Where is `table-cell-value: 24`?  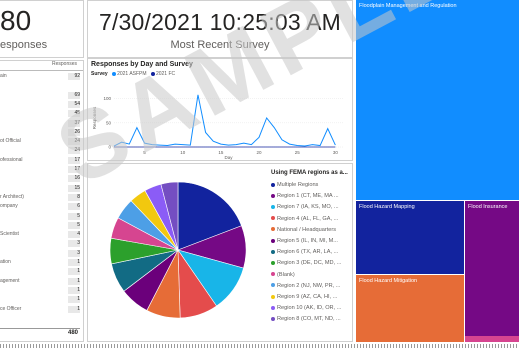 table-cell-value: 24 is located at coordinates (74, 142).